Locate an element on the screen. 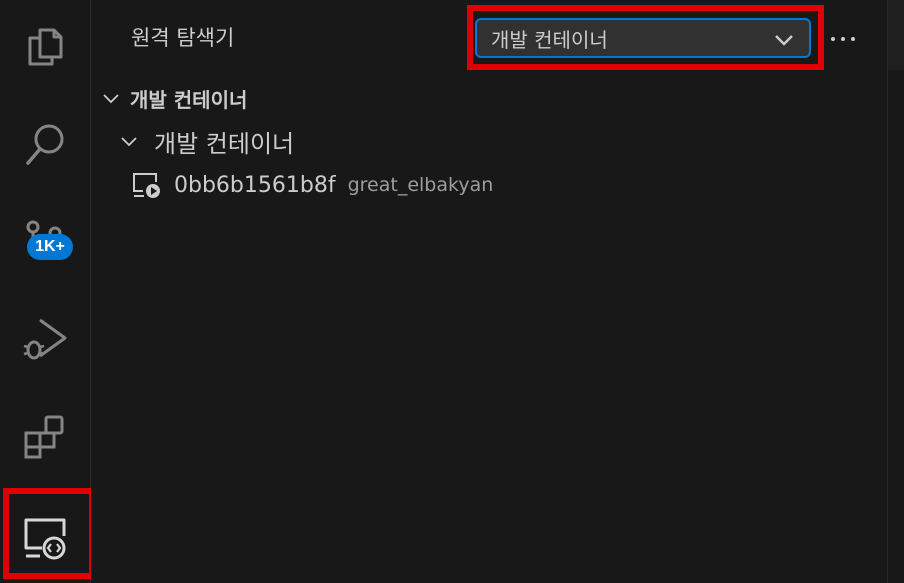 This screenshot has height=583, width=904. more-actions-icon is located at coordinates (843, 39).